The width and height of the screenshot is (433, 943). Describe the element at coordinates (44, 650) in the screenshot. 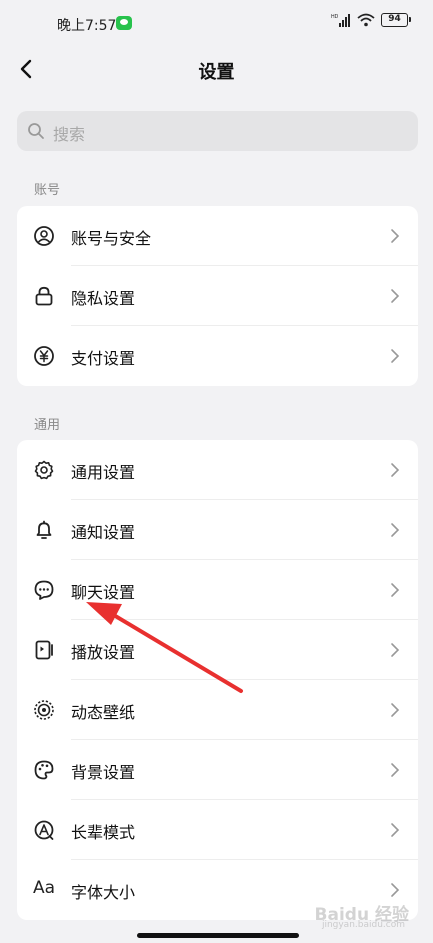

I see `play-device-icon` at that location.